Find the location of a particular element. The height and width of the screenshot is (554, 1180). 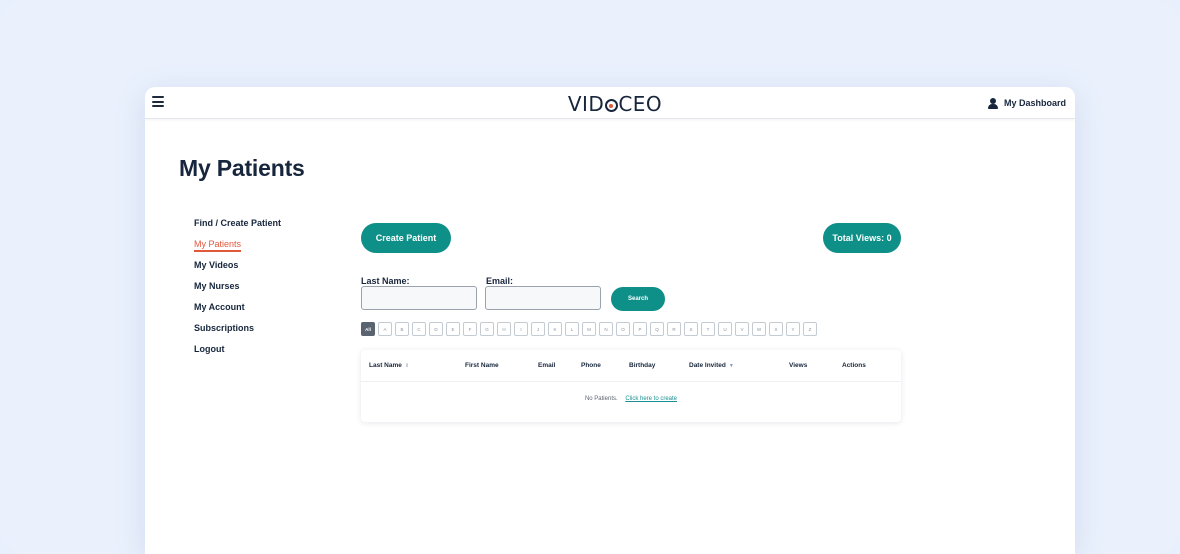

sidebar-item-logout: Logout is located at coordinates (237, 354).